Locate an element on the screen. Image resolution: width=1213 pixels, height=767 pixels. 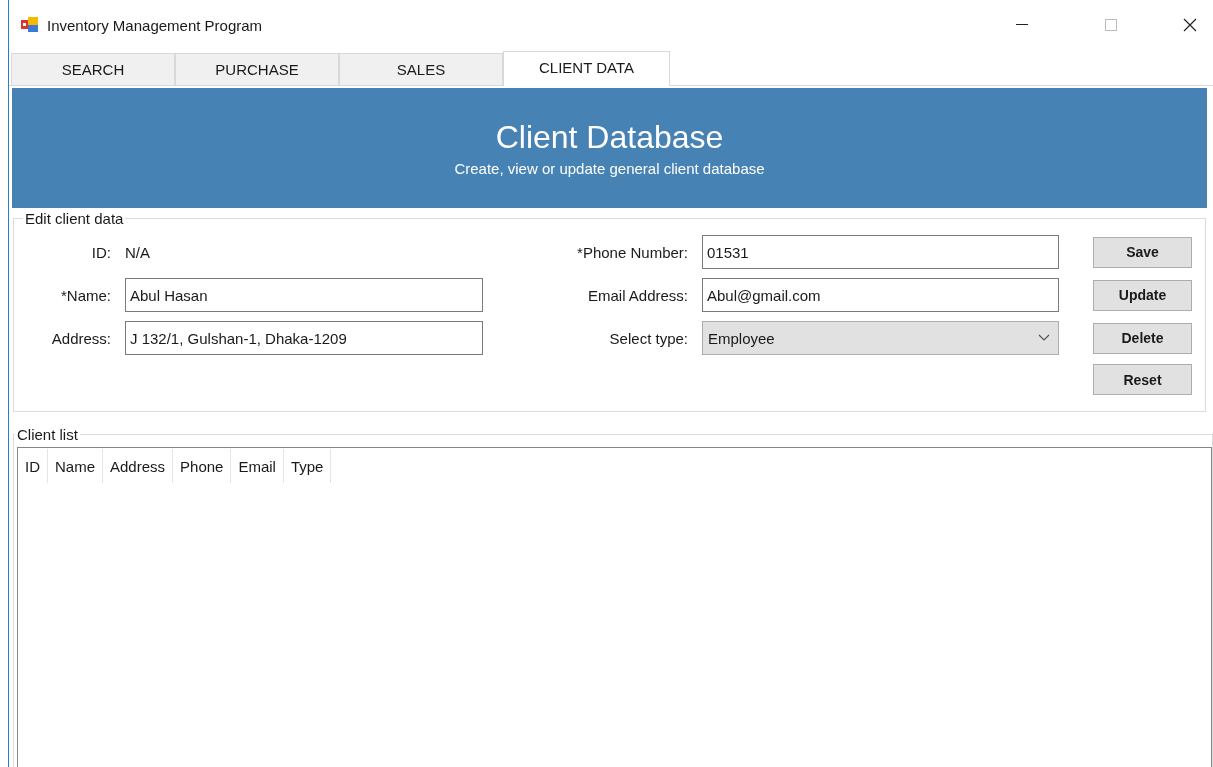
tab: PURCHASE is located at coordinates (257, 69).